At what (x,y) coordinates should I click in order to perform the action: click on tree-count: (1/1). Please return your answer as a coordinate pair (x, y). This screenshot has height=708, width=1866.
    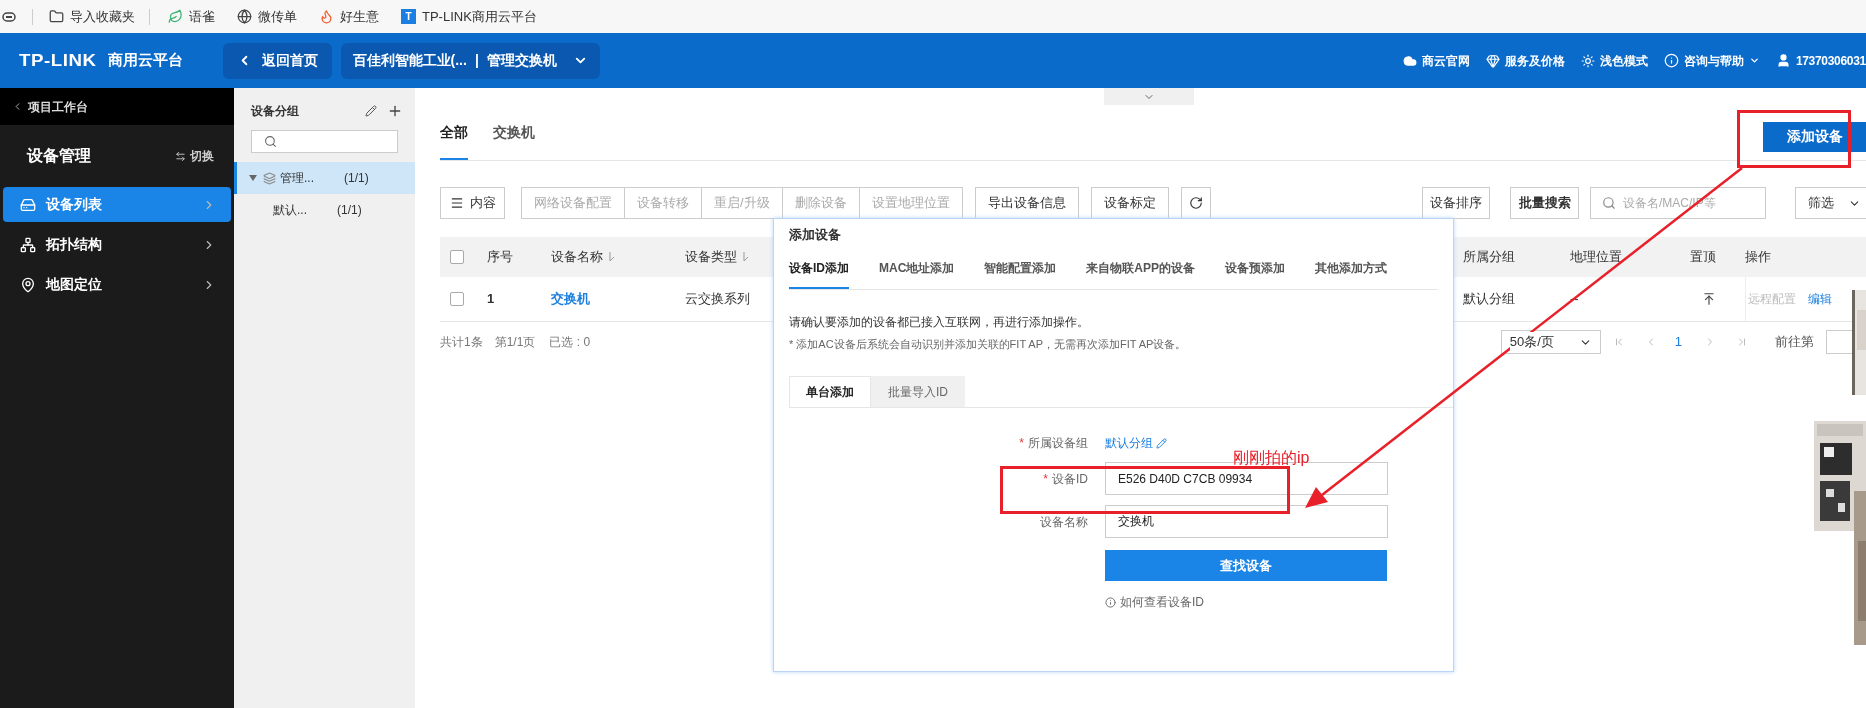
    Looking at the image, I should click on (349, 210).